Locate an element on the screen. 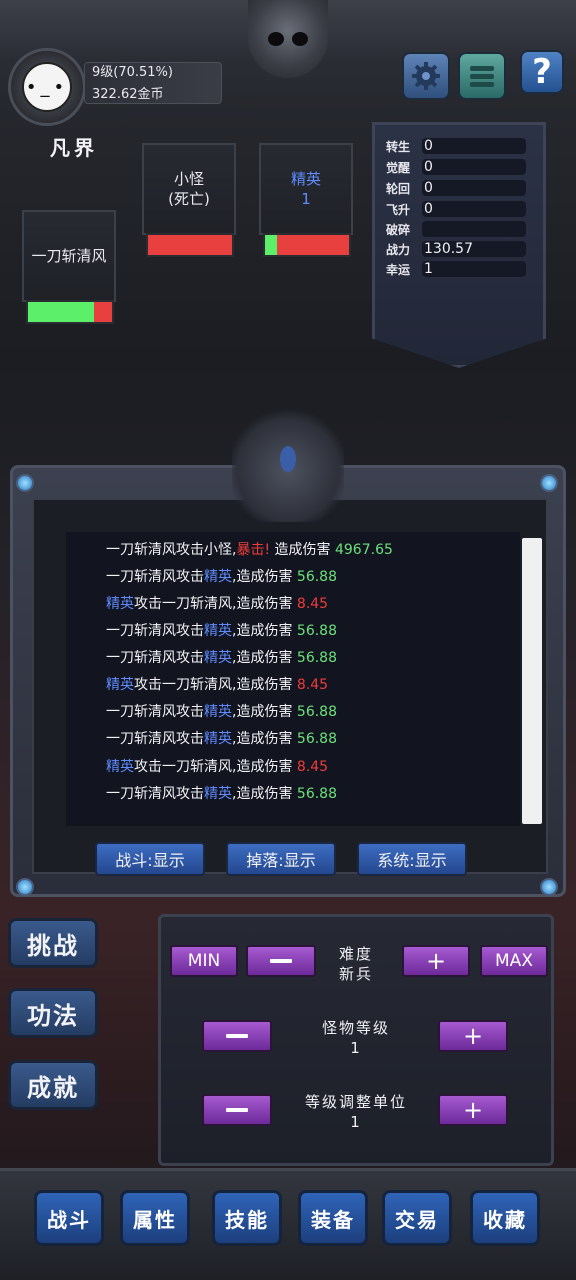 Image resolution: width=576 pixels, height=1280 pixels. player-gold: 322.62金币 is located at coordinates (128, 94).